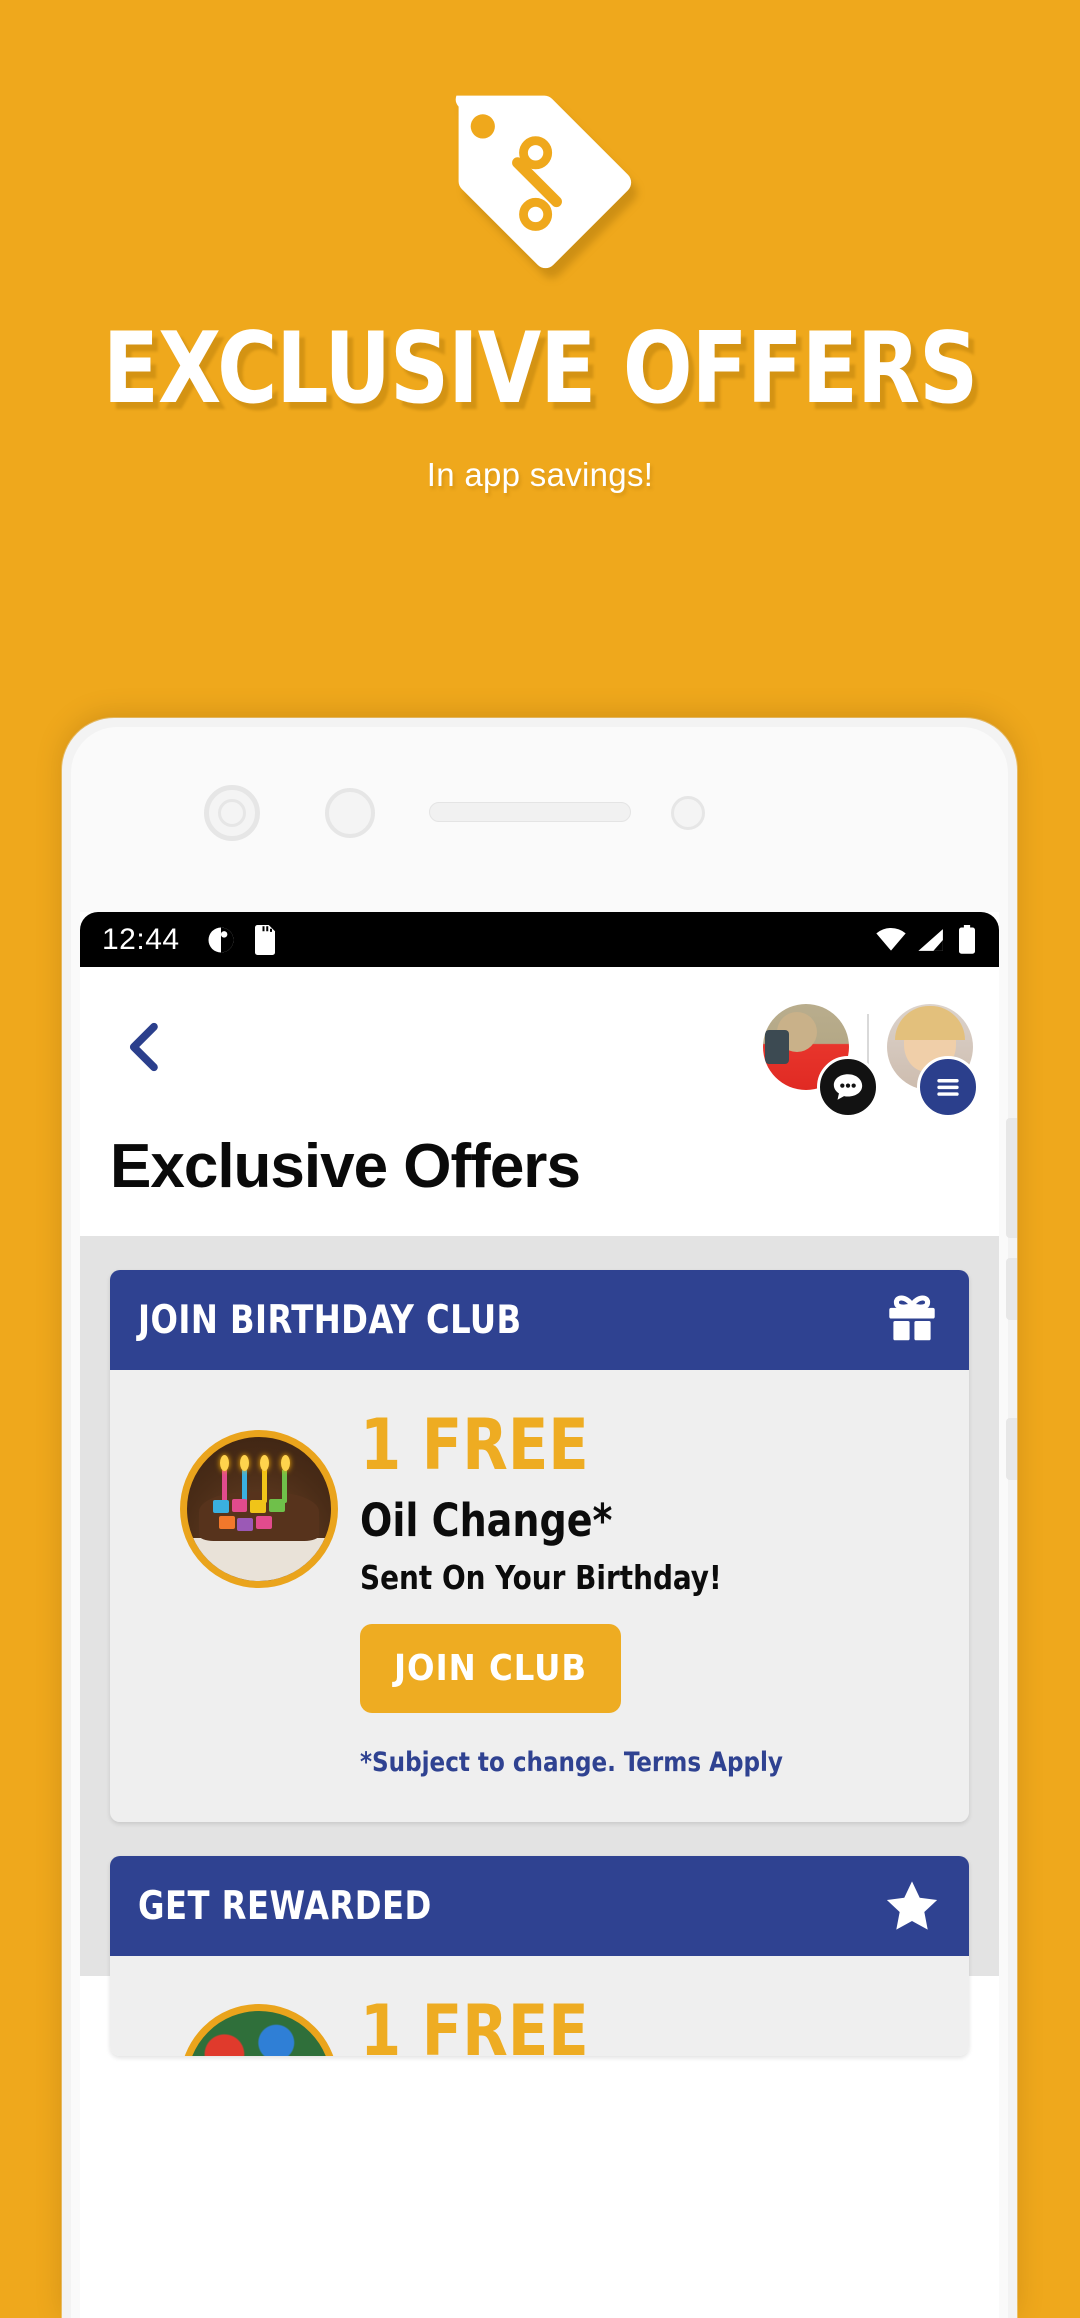 This screenshot has height=2318, width=1080. Describe the element at coordinates (540, 369) in the screenshot. I see `promo-title: EXCLUSIVE OFFERS` at that location.